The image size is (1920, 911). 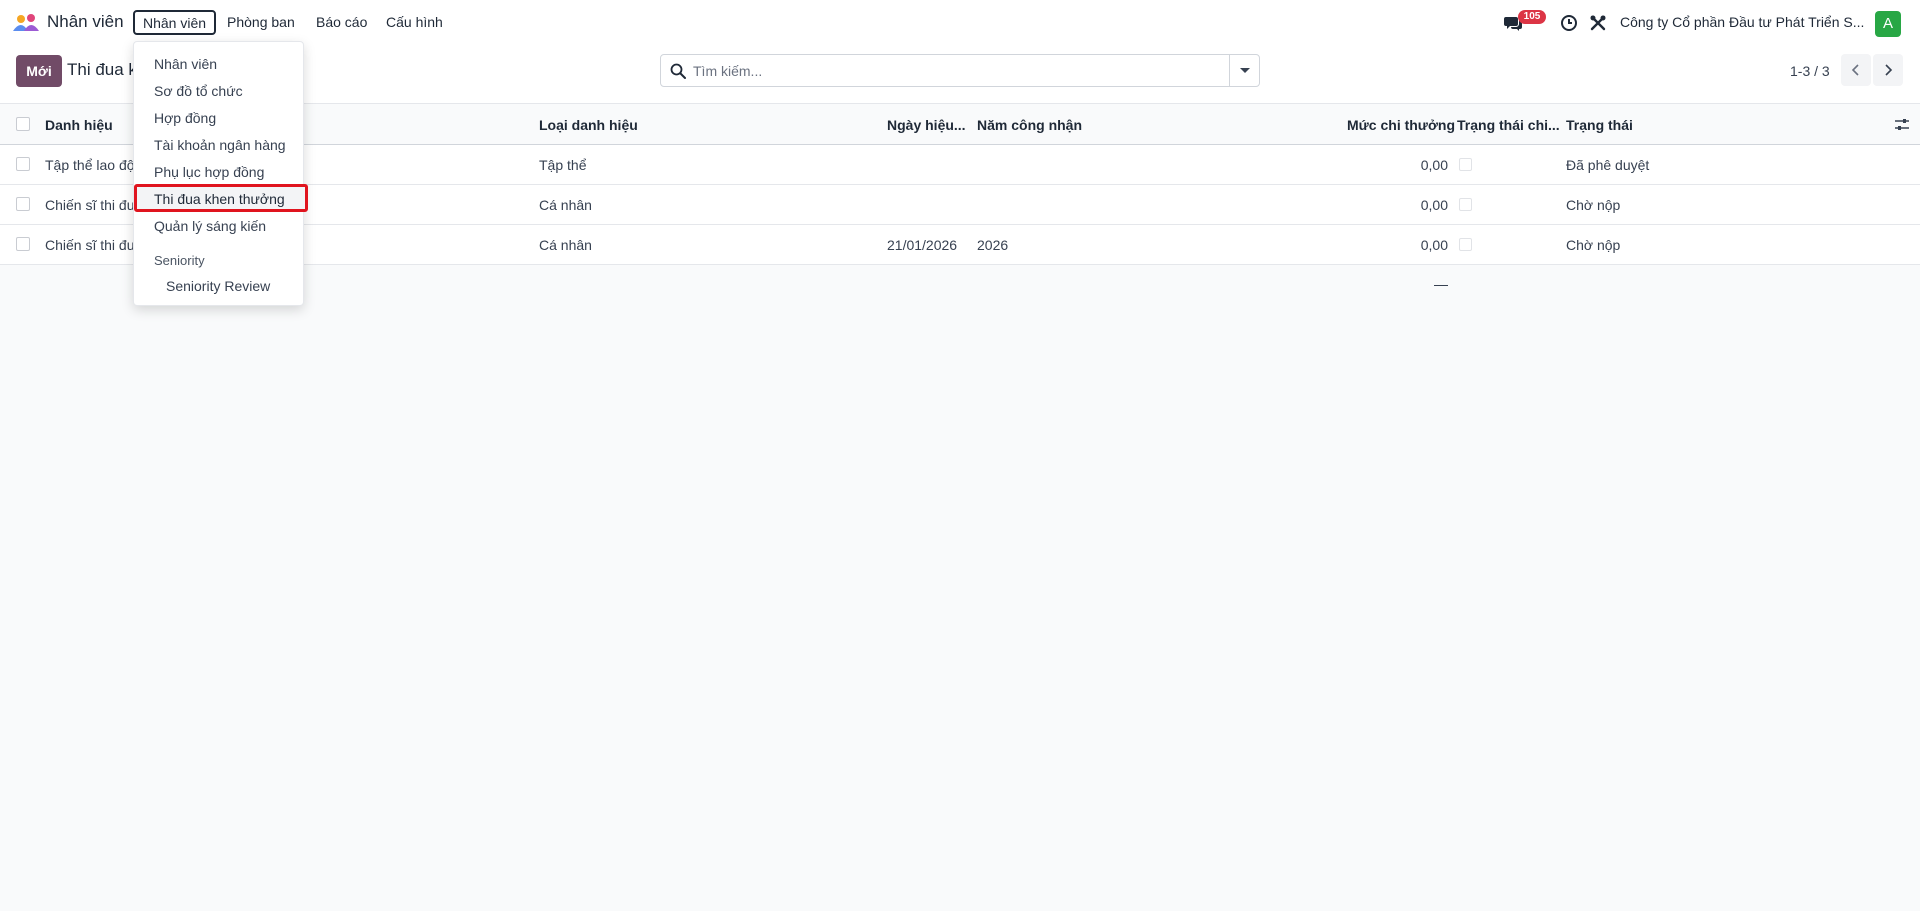 I want to click on aggregate-total, so click(x=1441, y=285).